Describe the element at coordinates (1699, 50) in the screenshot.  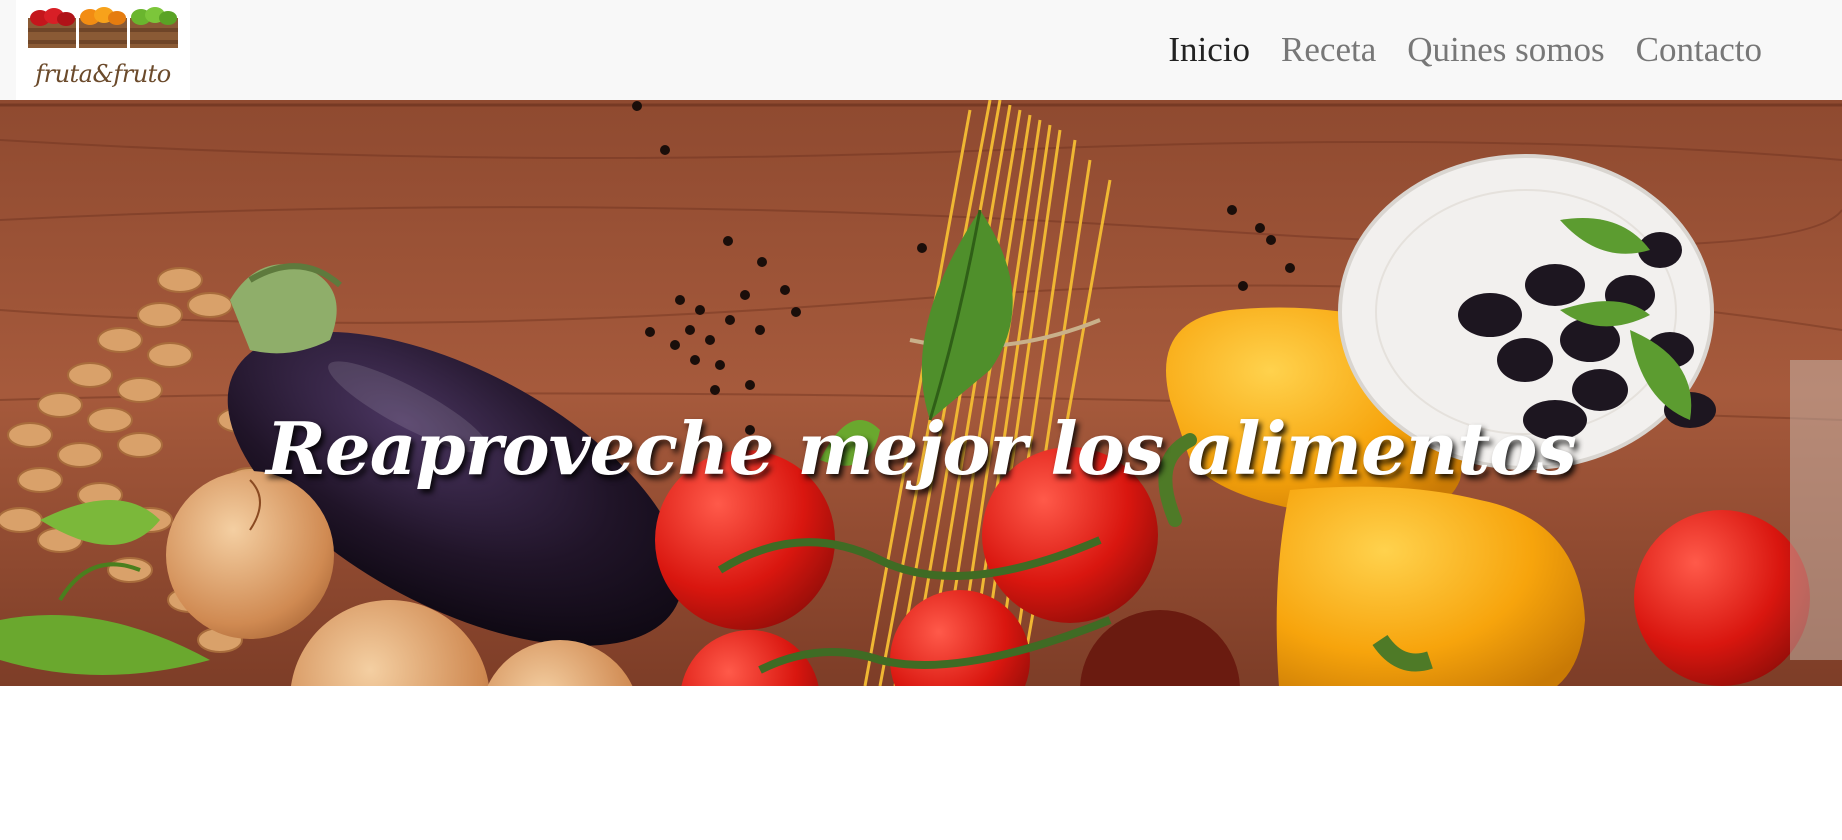
I see `nav-link-contacto: Contacto` at that location.